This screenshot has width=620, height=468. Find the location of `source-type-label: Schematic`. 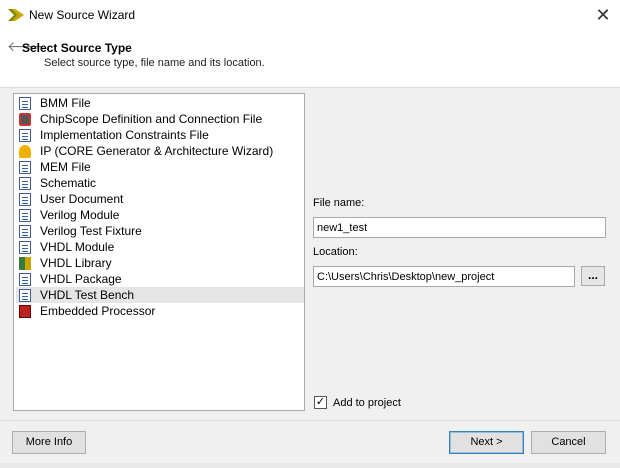

source-type-label: Schematic is located at coordinates (68, 183).